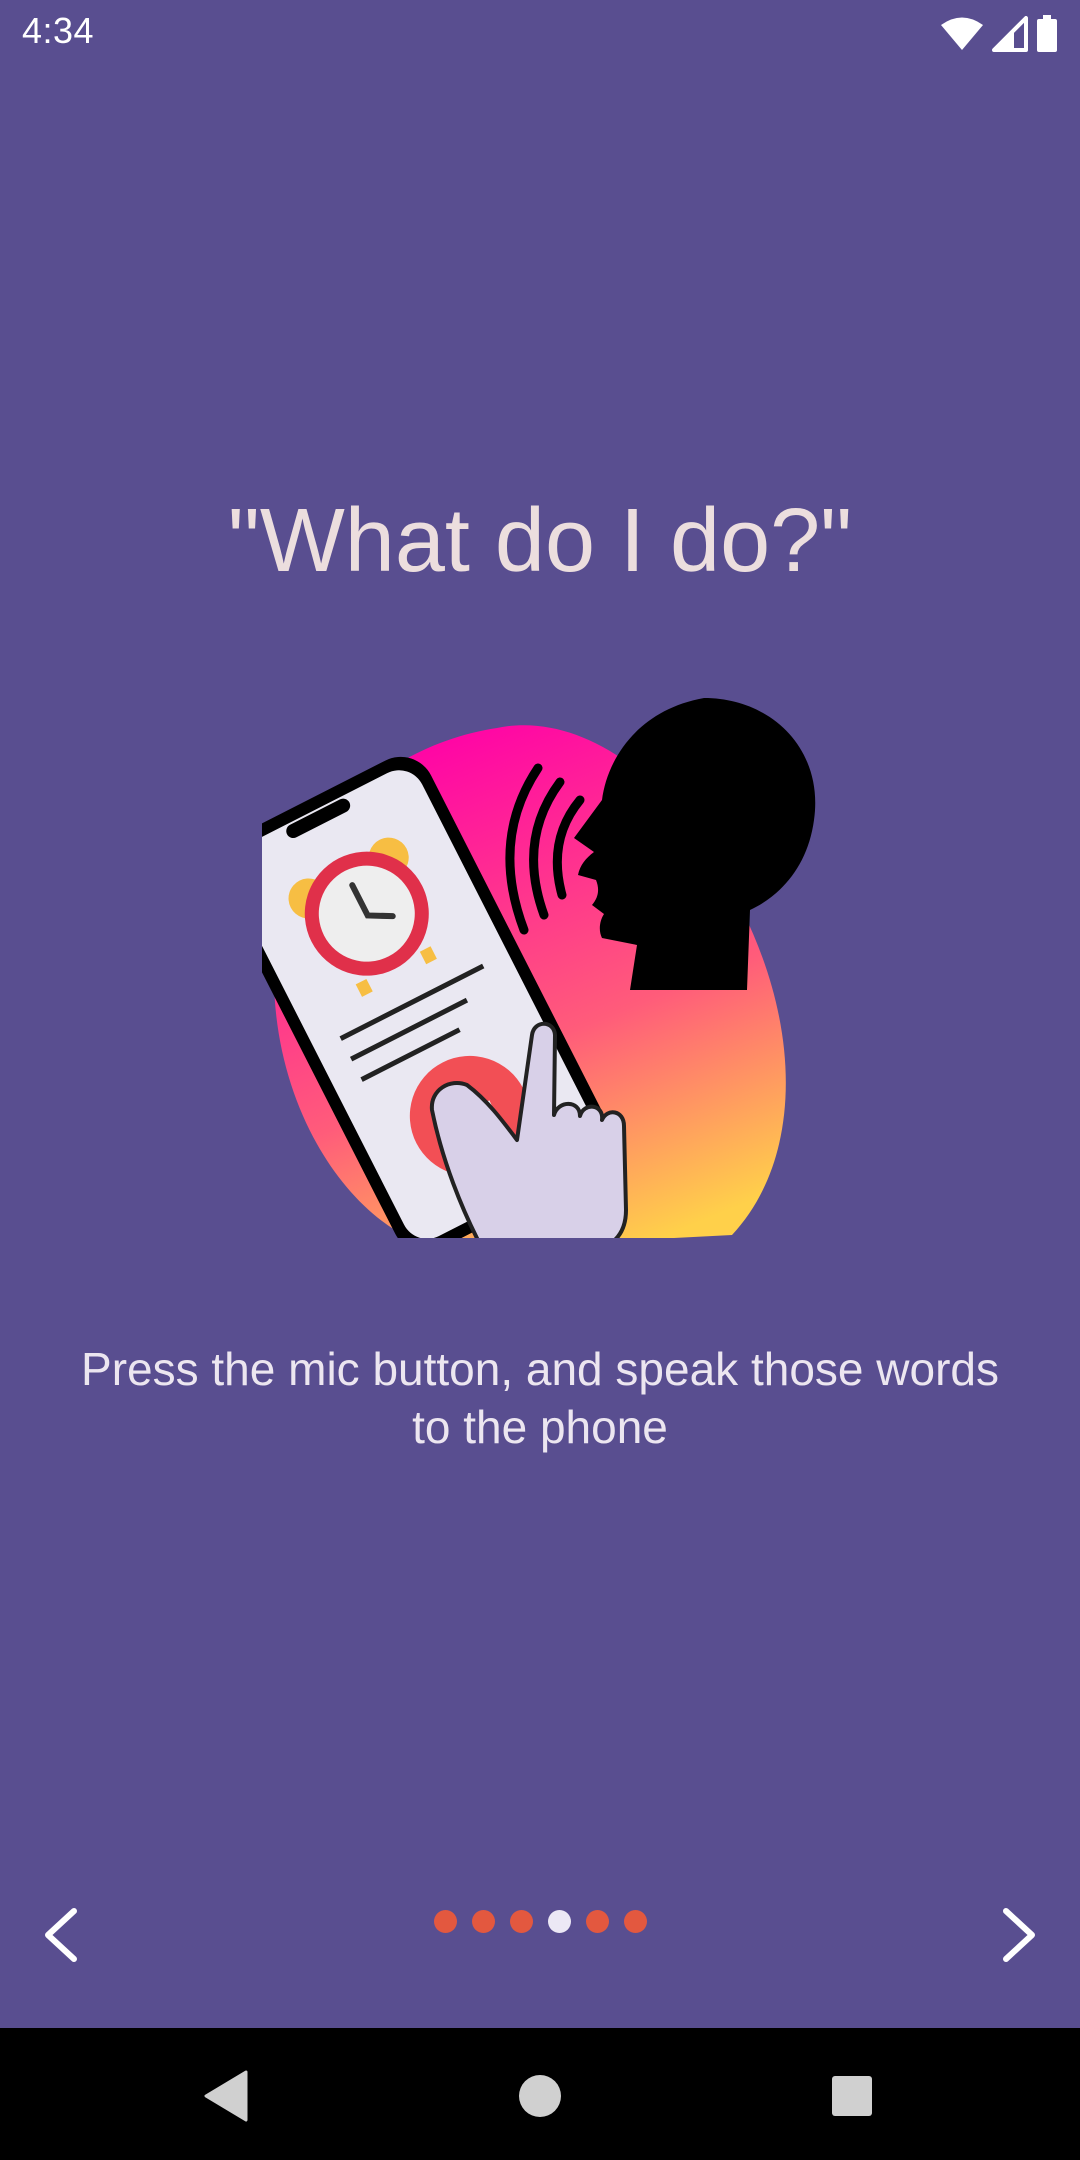  What do you see at coordinates (61, 1935) in the screenshot?
I see `previous-page-button` at bounding box center [61, 1935].